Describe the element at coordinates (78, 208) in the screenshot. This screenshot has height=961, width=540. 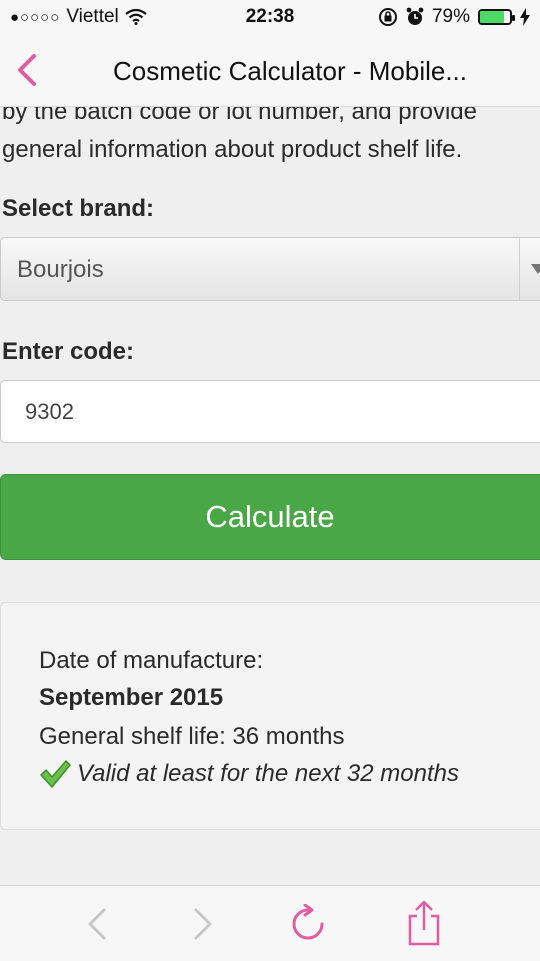
I see `brand-label: Select brand:` at that location.